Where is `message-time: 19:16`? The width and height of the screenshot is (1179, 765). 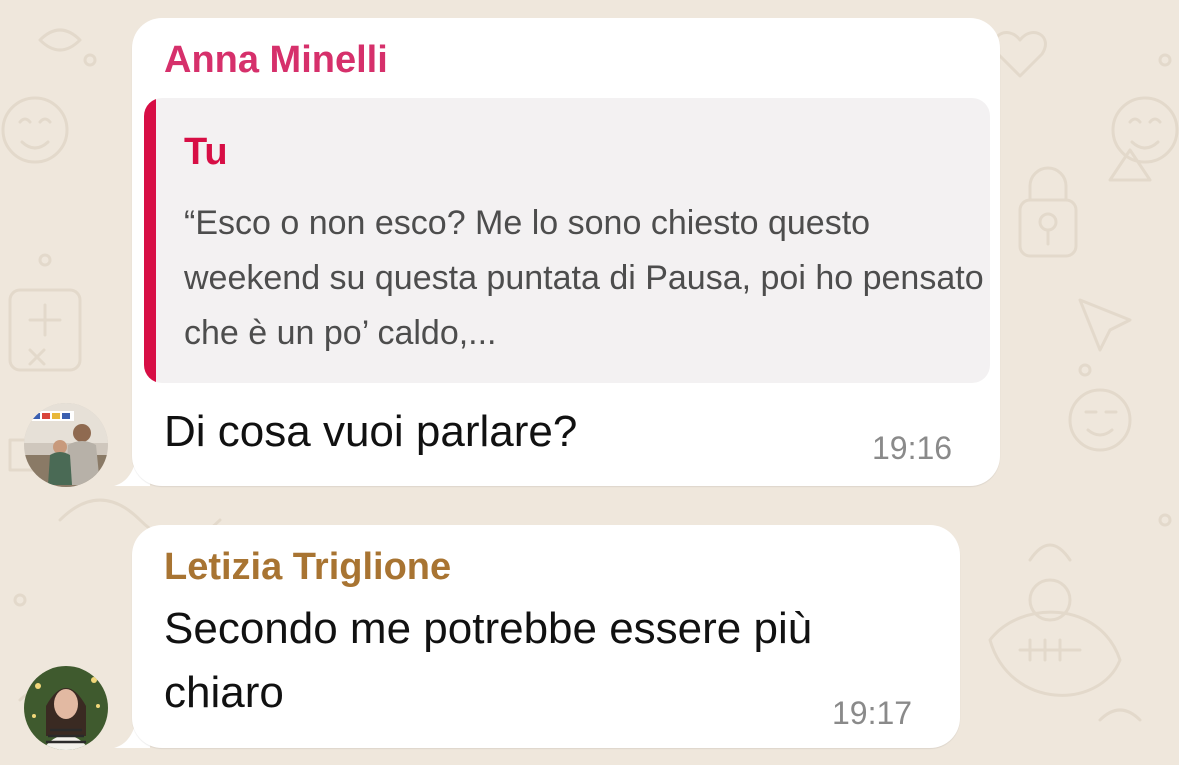 message-time: 19:16 is located at coordinates (912, 448).